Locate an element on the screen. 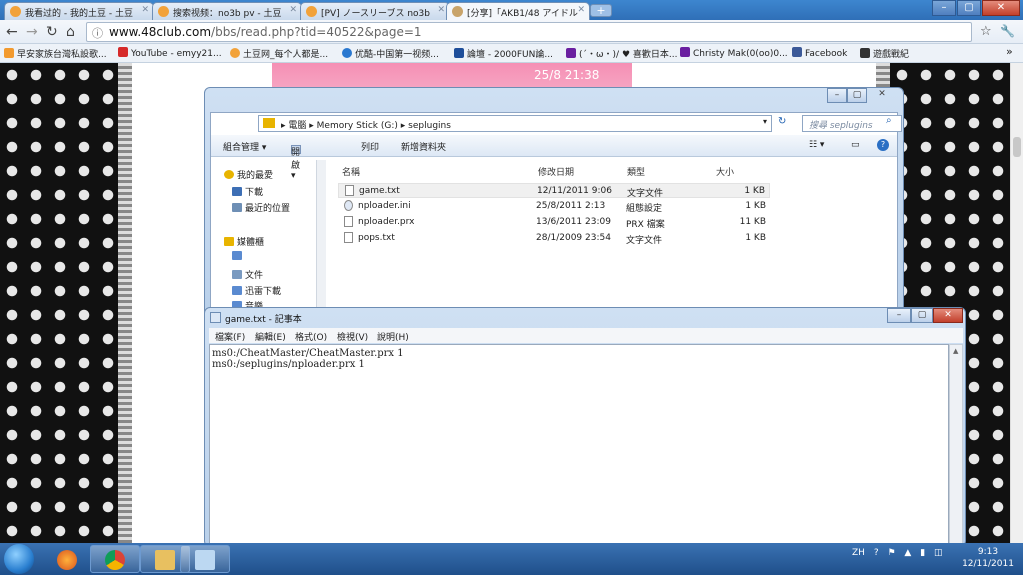 This screenshot has width=1023, height=575. sidebar-item-music: 音樂 is located at coordinates (247, 303).